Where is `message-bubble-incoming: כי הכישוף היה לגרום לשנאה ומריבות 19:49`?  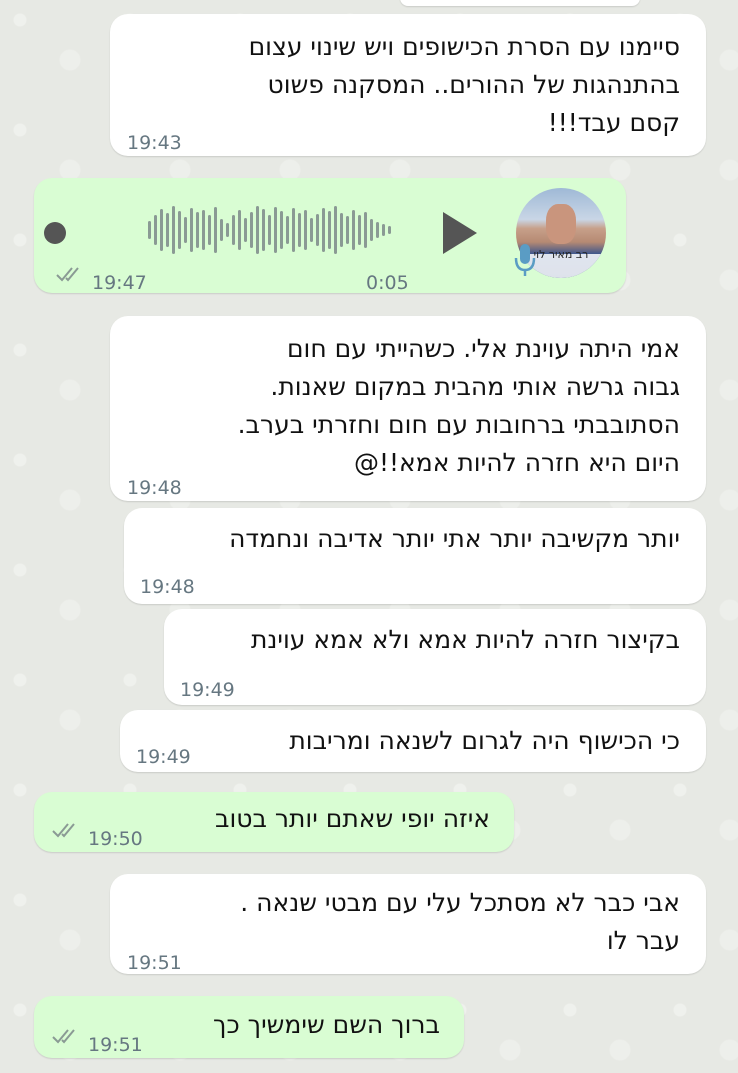
message-bubble-incoming: כי הכישוף היה לגרום לשנאה ומריבות 19:49 is located at coordinates (413, 741).